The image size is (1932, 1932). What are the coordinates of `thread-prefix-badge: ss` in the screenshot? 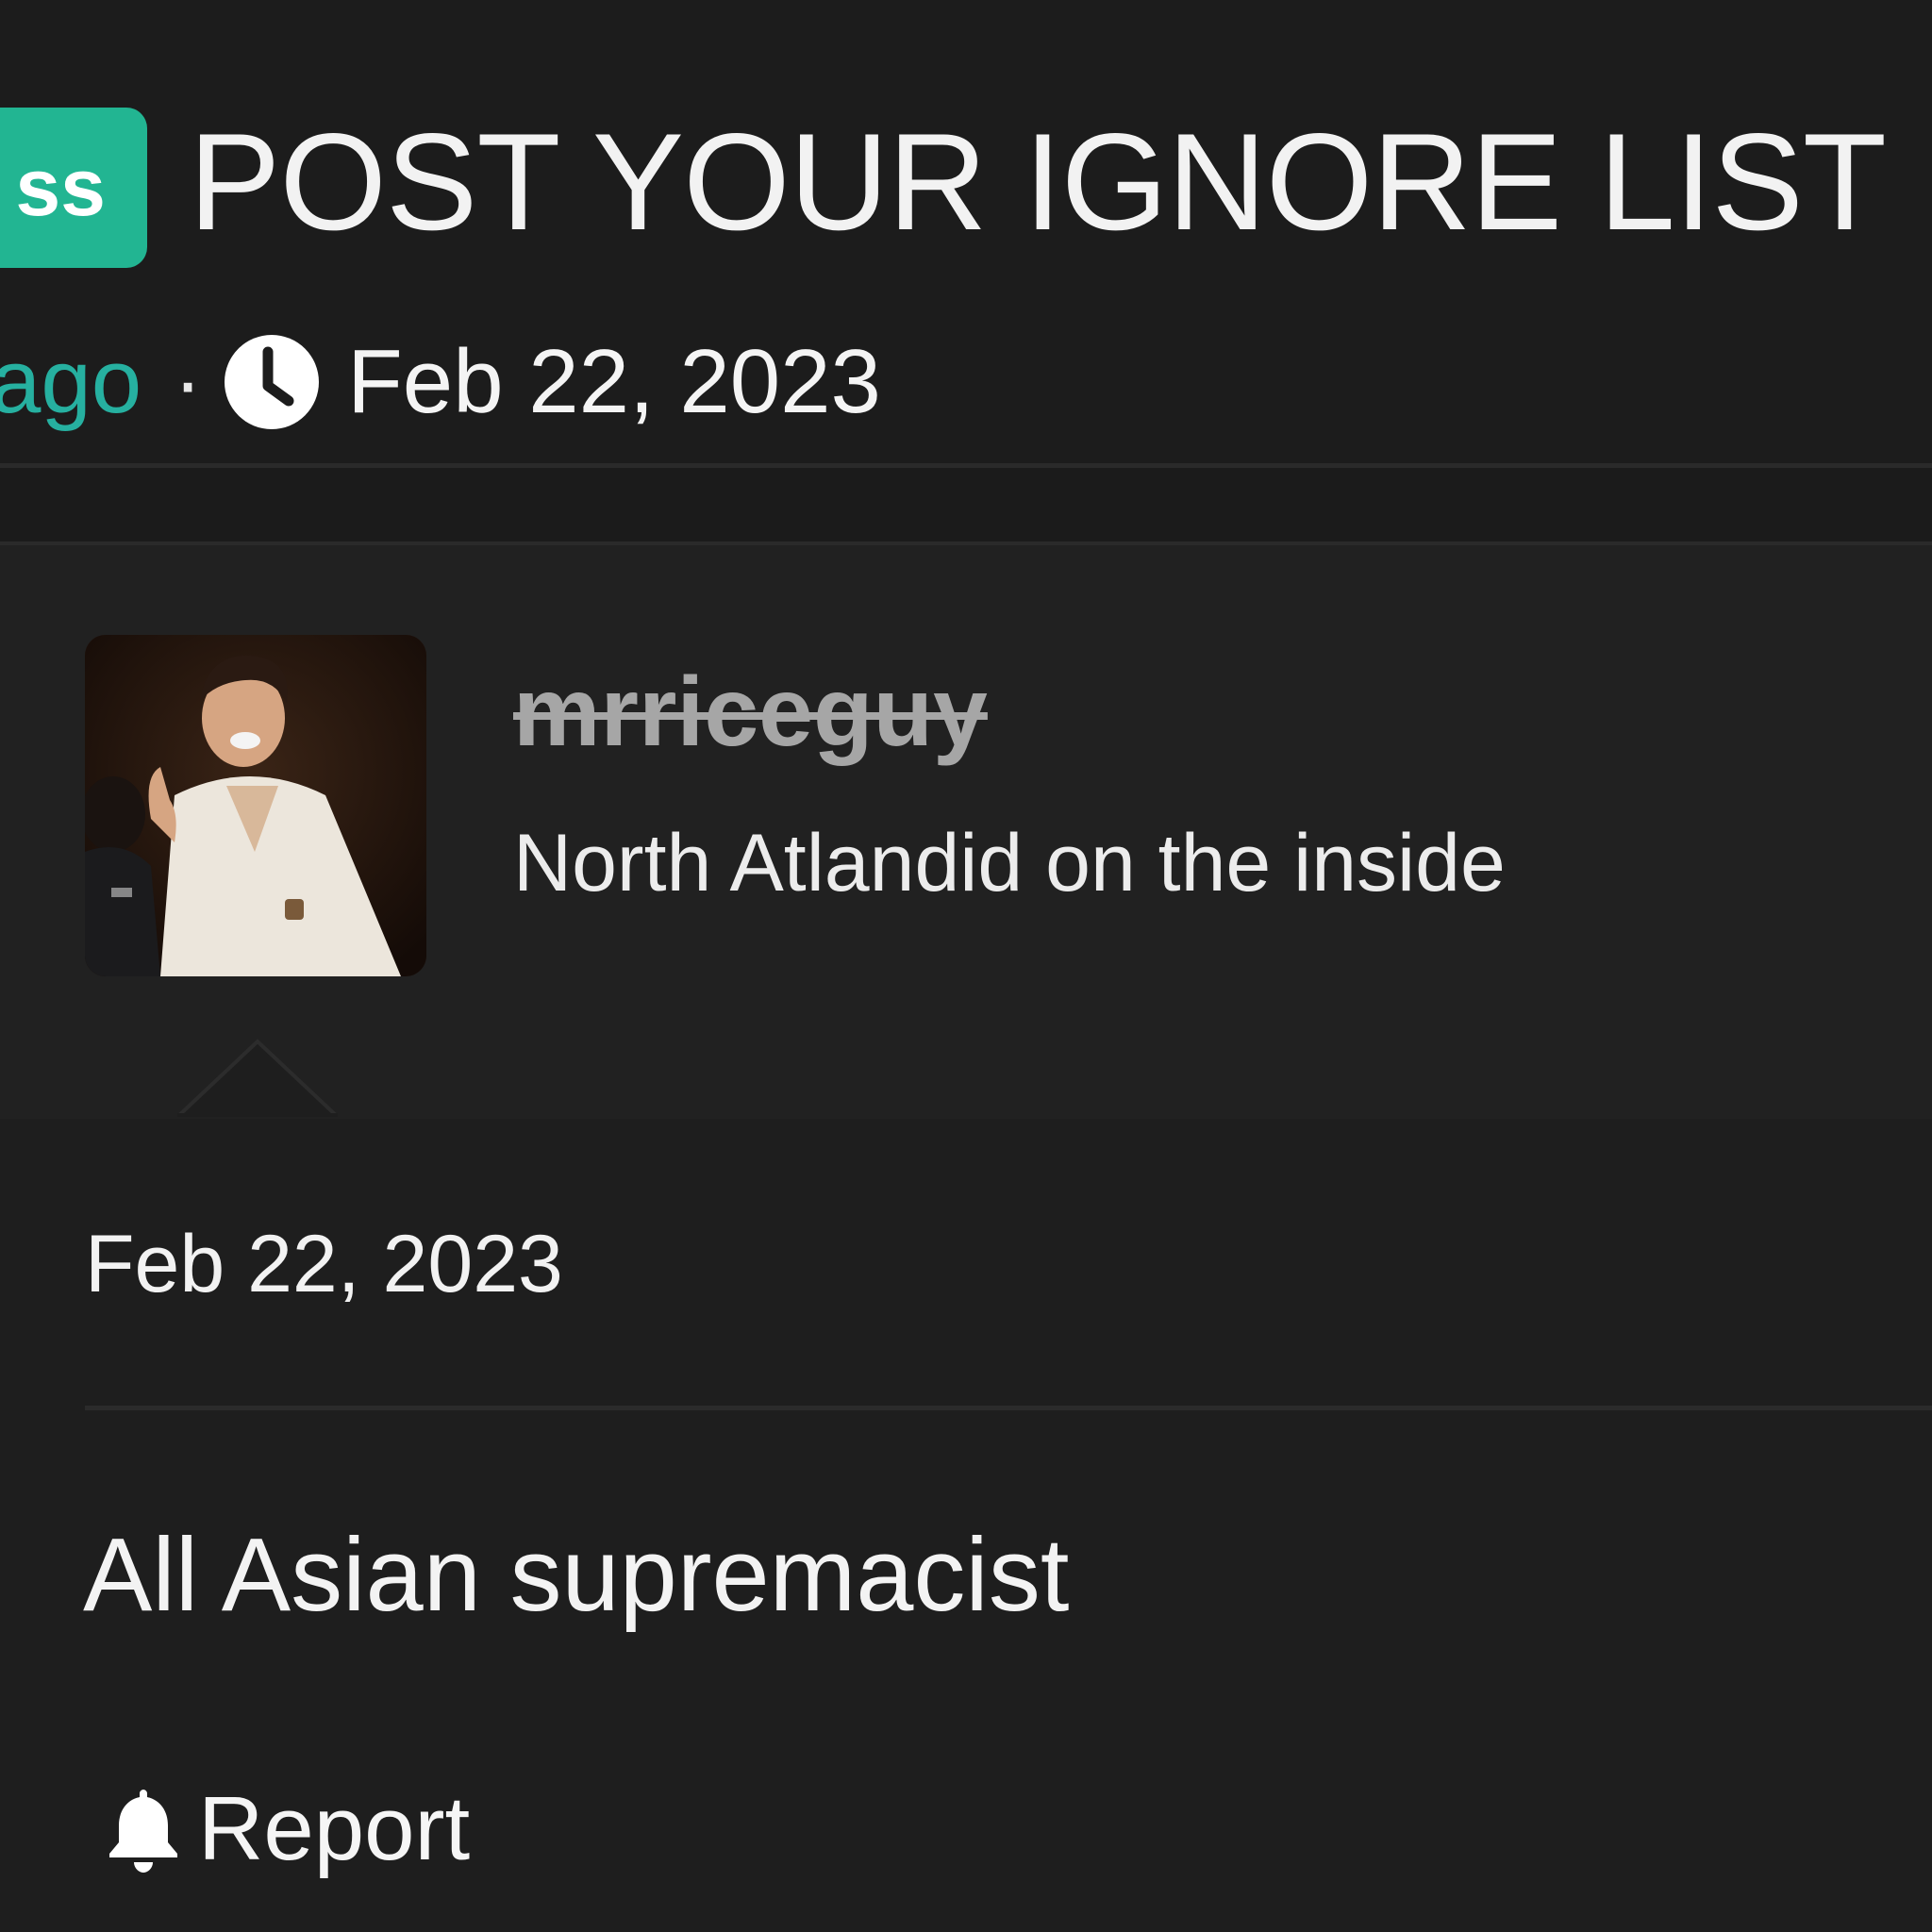 It's located at (73, 188).